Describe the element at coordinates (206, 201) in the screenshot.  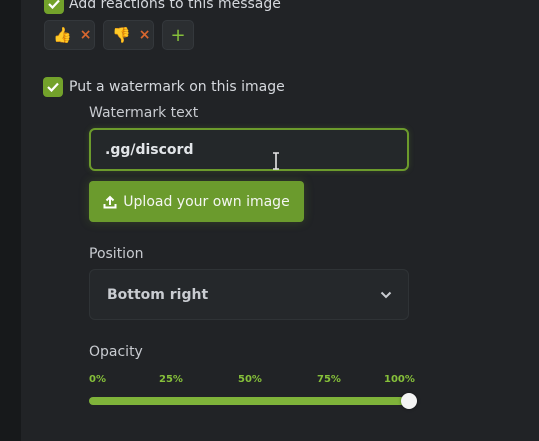
I see `upload-image-label: Upload your own image` at that location.